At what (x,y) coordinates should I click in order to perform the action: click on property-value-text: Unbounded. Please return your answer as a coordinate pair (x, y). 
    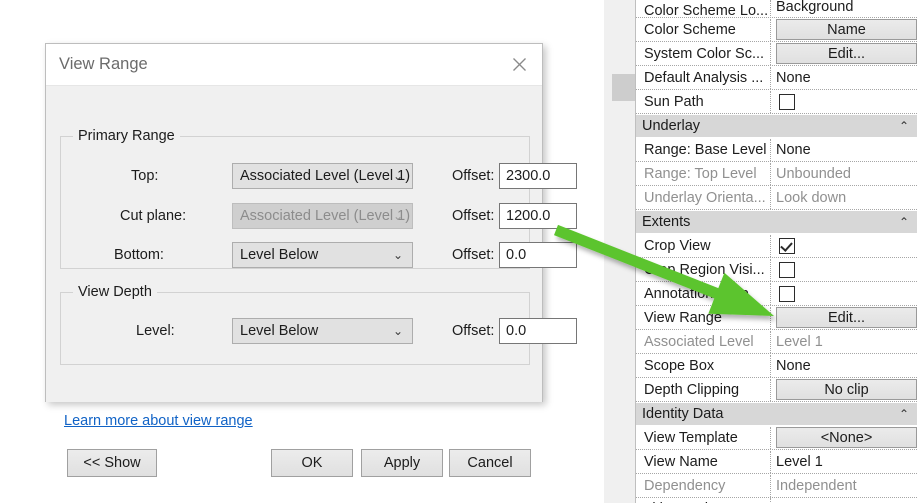
    Looking at the image, I should click on (813, 173).